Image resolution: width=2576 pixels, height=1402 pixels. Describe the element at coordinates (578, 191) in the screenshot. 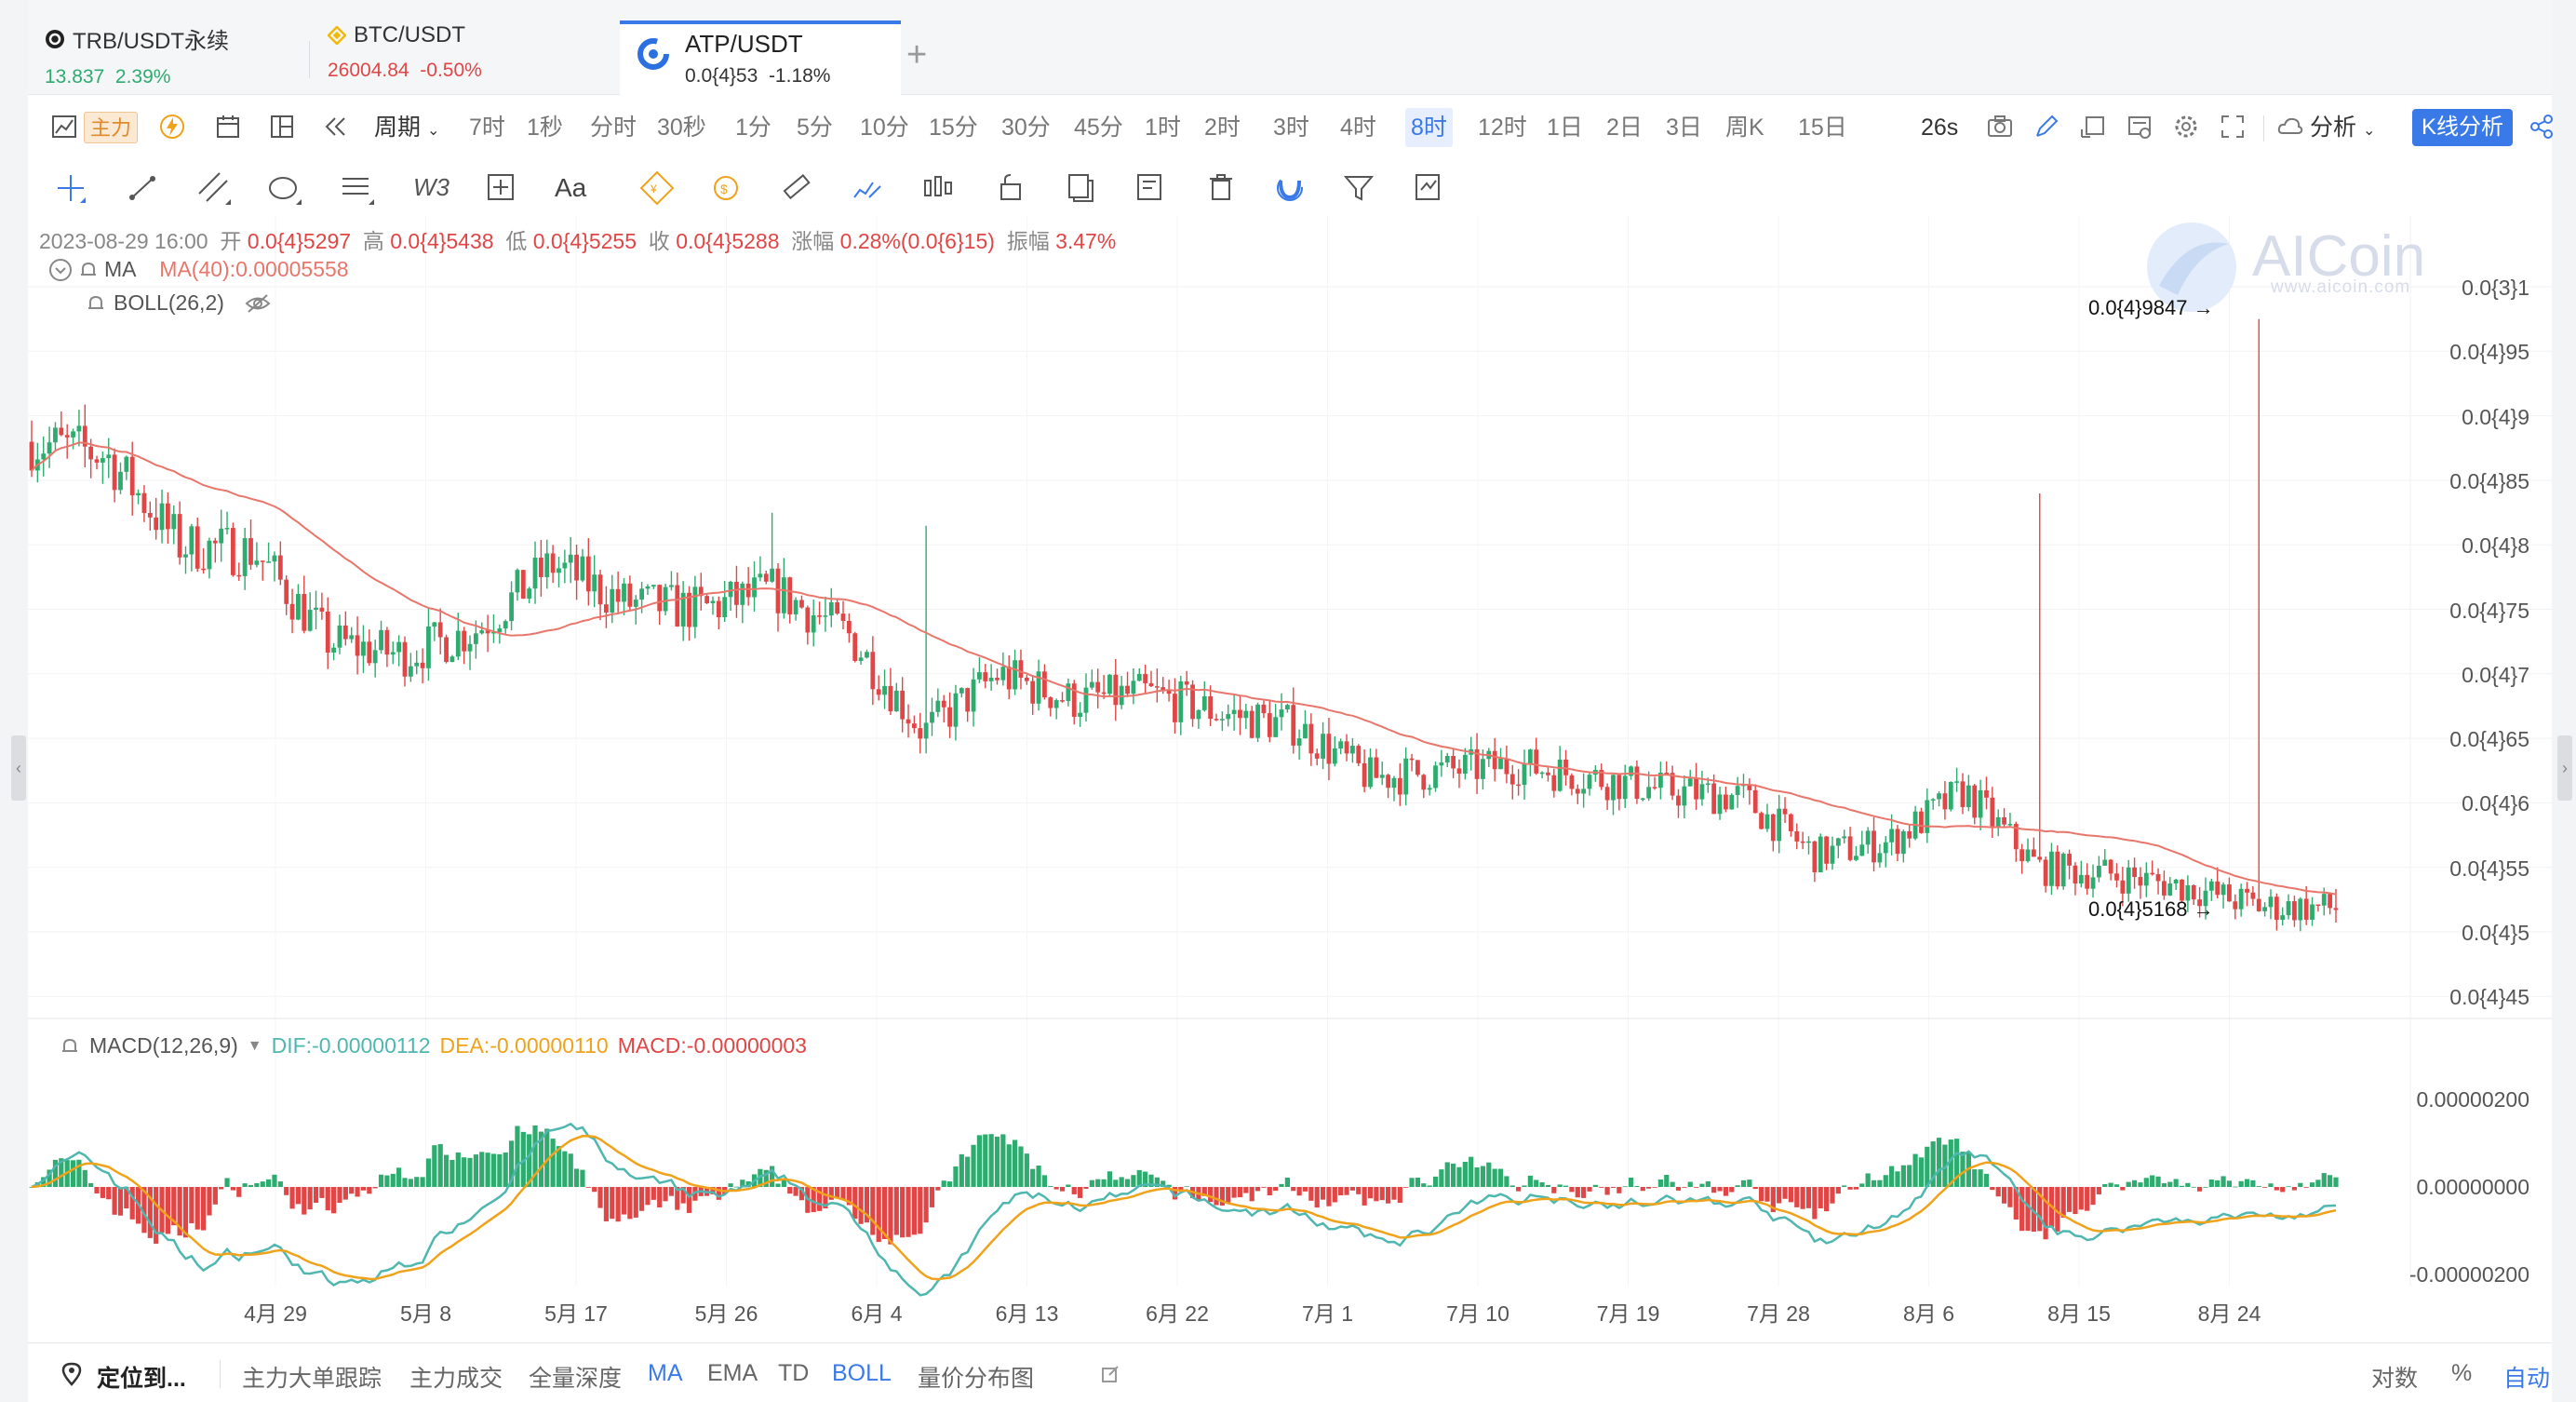

I see `text-tool: Aa` at that location.